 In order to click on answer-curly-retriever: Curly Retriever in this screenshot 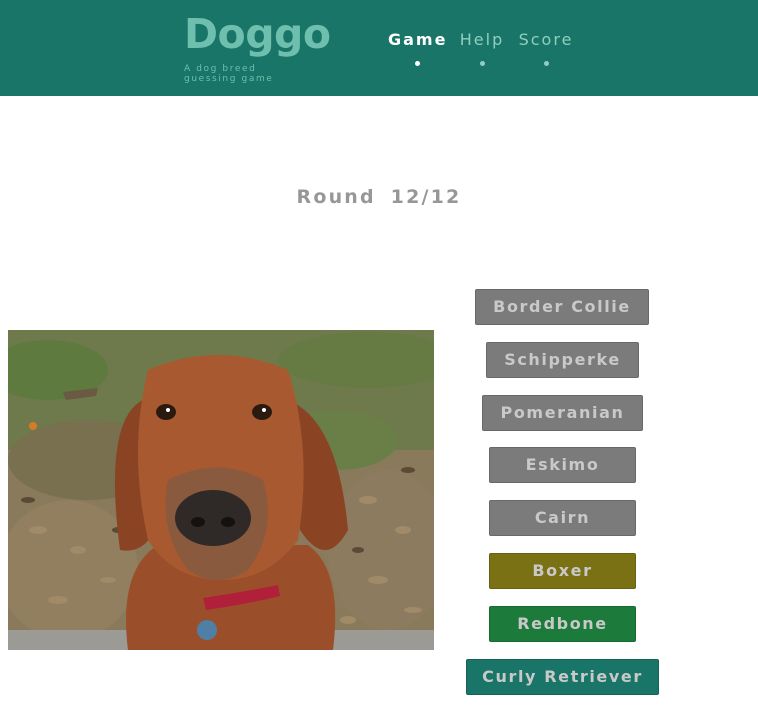, I will do `click(562, 677)`.